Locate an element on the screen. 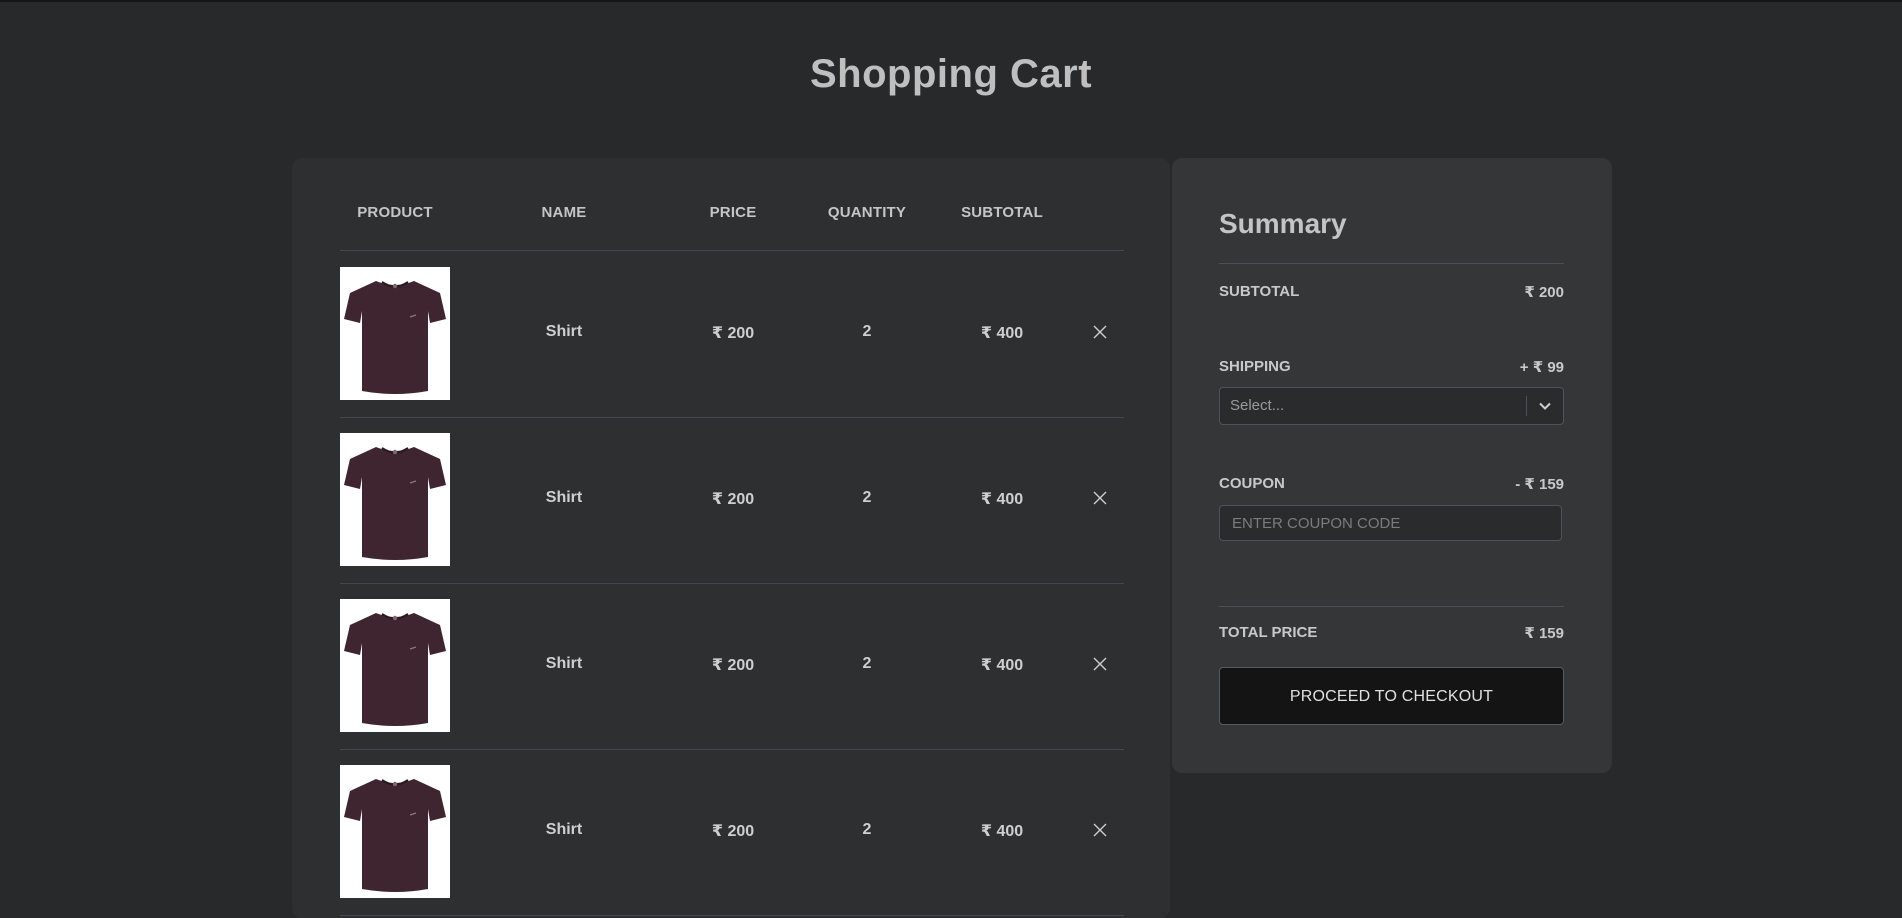 The image size is (1902, 918). total-price-label: TOTAL PRICE is located at coordinates (1268, 632).